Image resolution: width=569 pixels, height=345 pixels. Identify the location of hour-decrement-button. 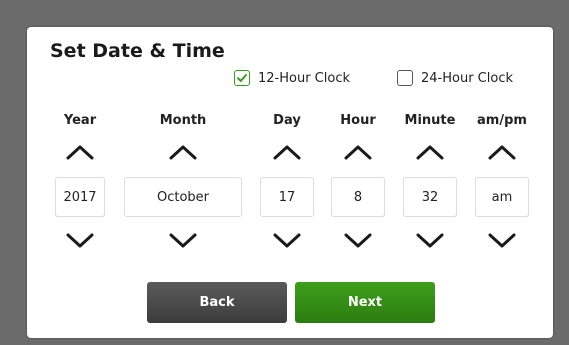
(358, 241).